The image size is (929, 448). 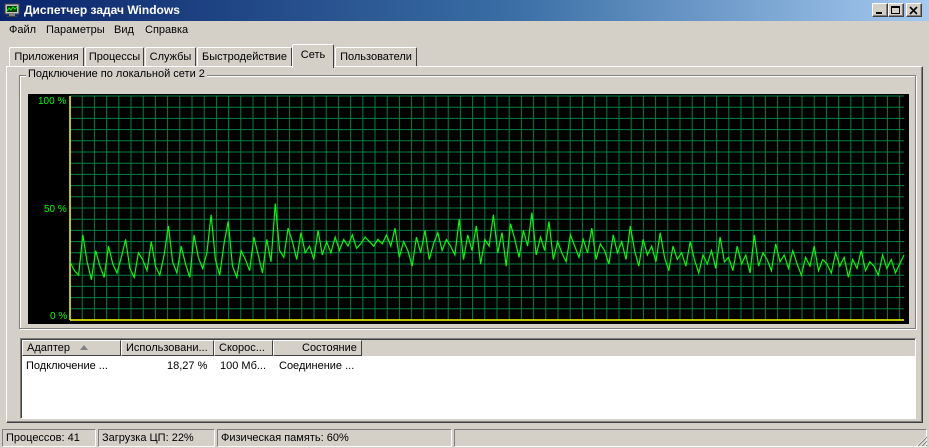 I want to click on tab-label: Пользователи, so click(x=376, y=57).